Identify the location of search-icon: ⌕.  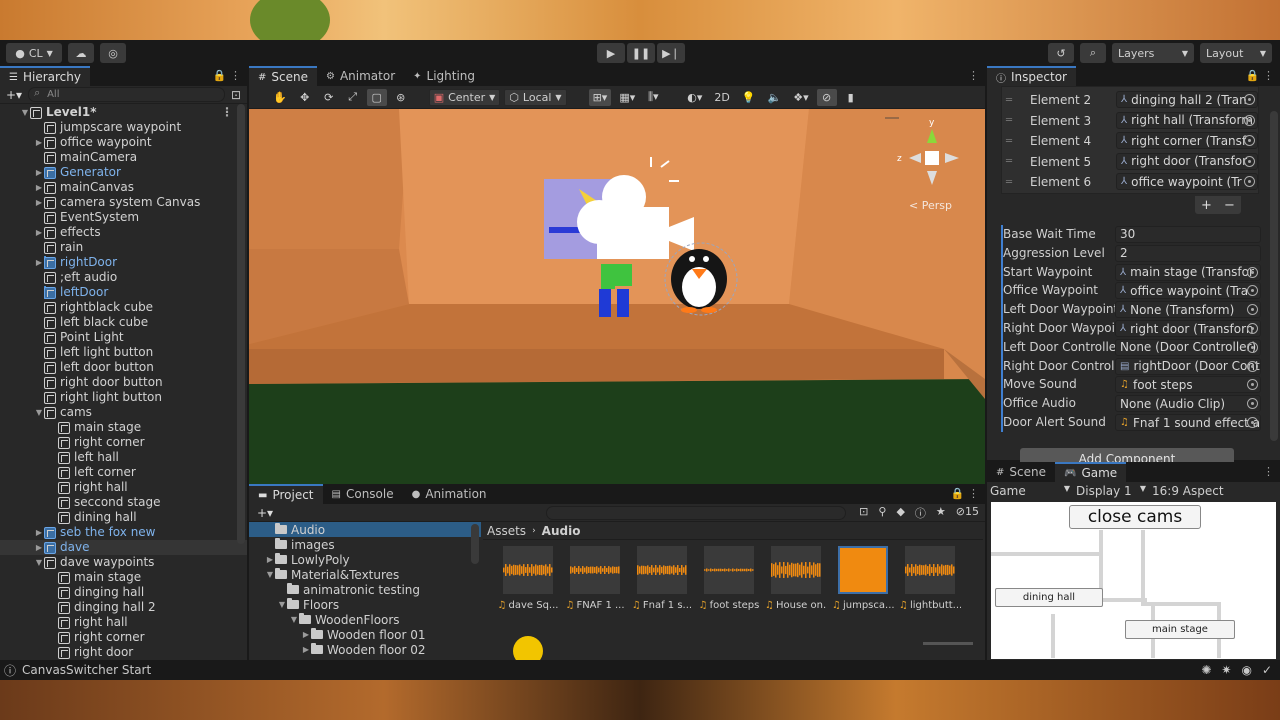
(1093, 53).